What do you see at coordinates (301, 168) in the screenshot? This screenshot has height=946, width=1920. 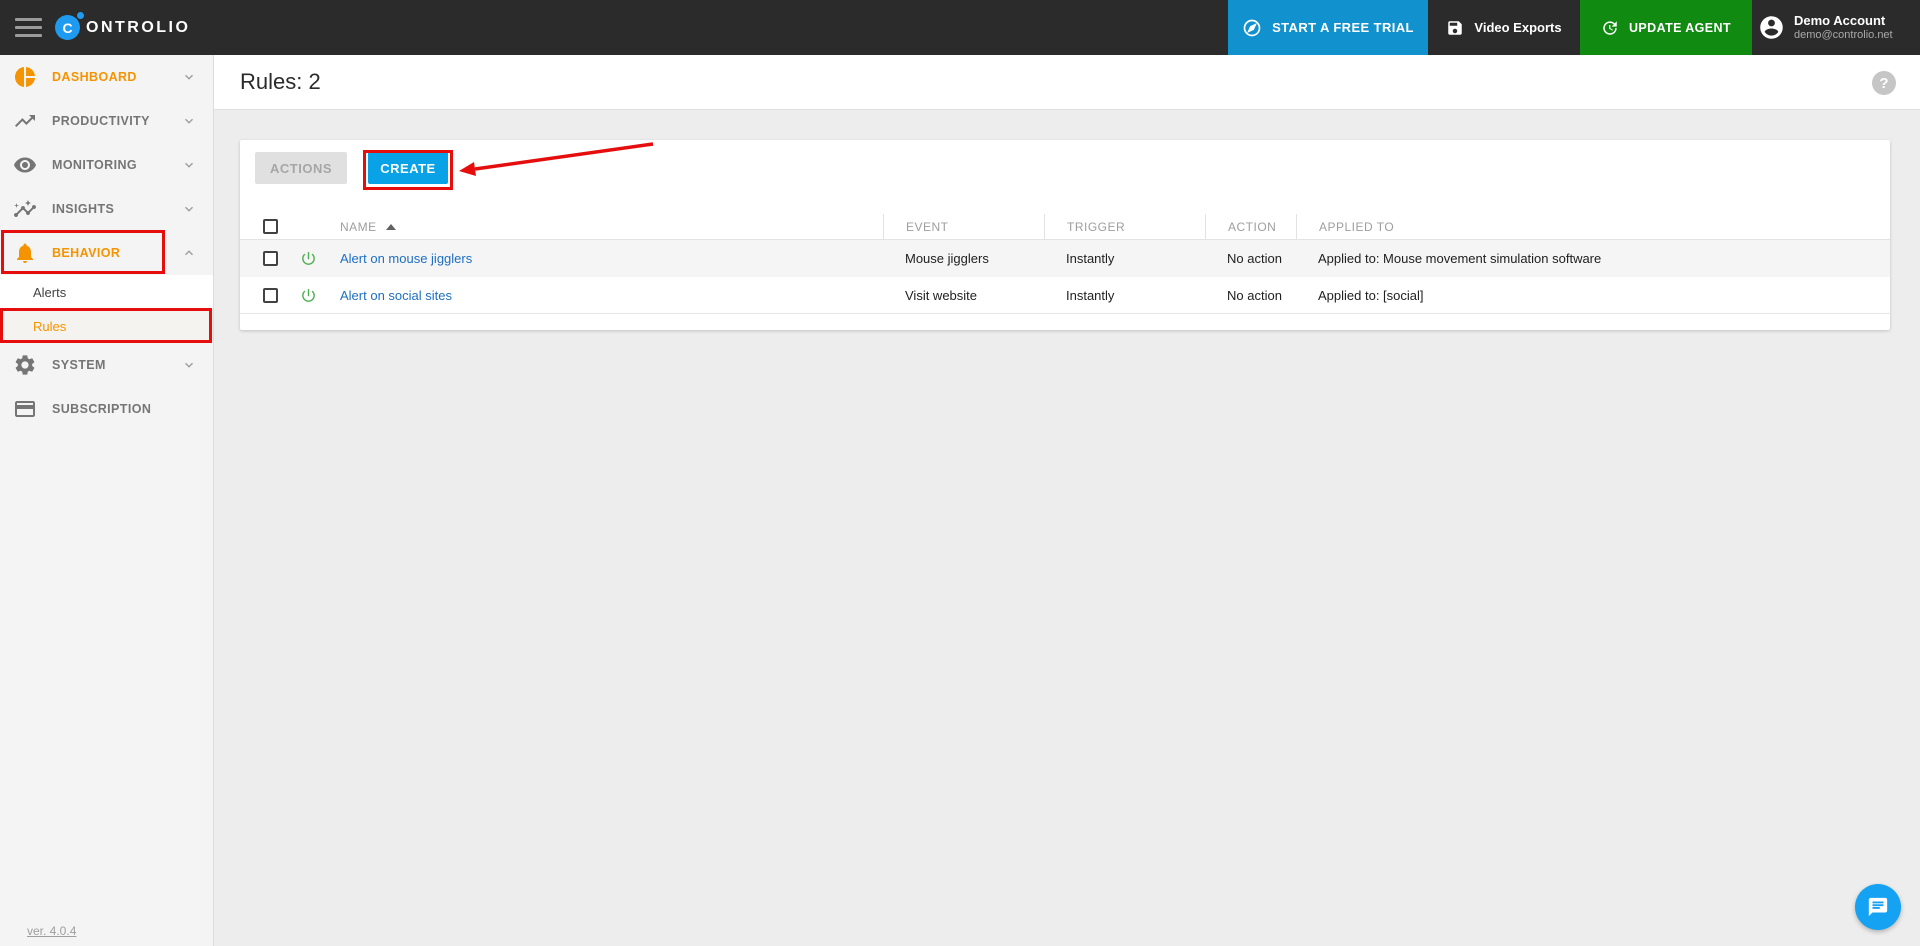 I see `actions-button: ACTIONS` at bounding box center [301, 168].